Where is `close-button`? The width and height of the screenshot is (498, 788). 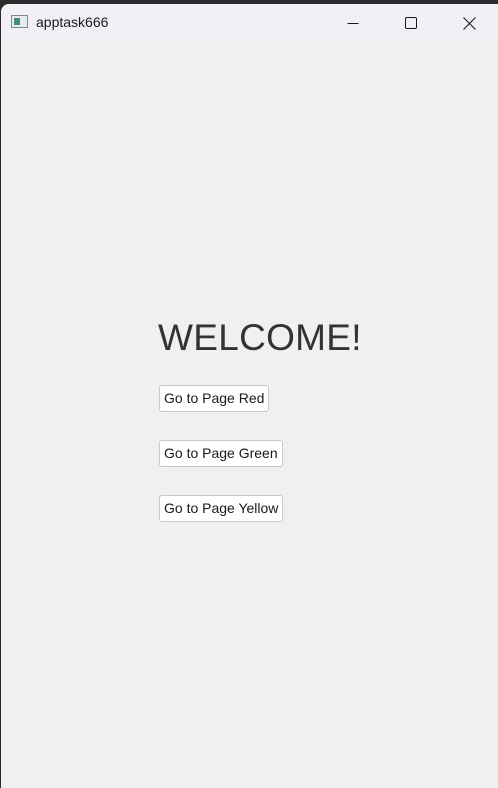 close-button is located at coordinates (469, 23).